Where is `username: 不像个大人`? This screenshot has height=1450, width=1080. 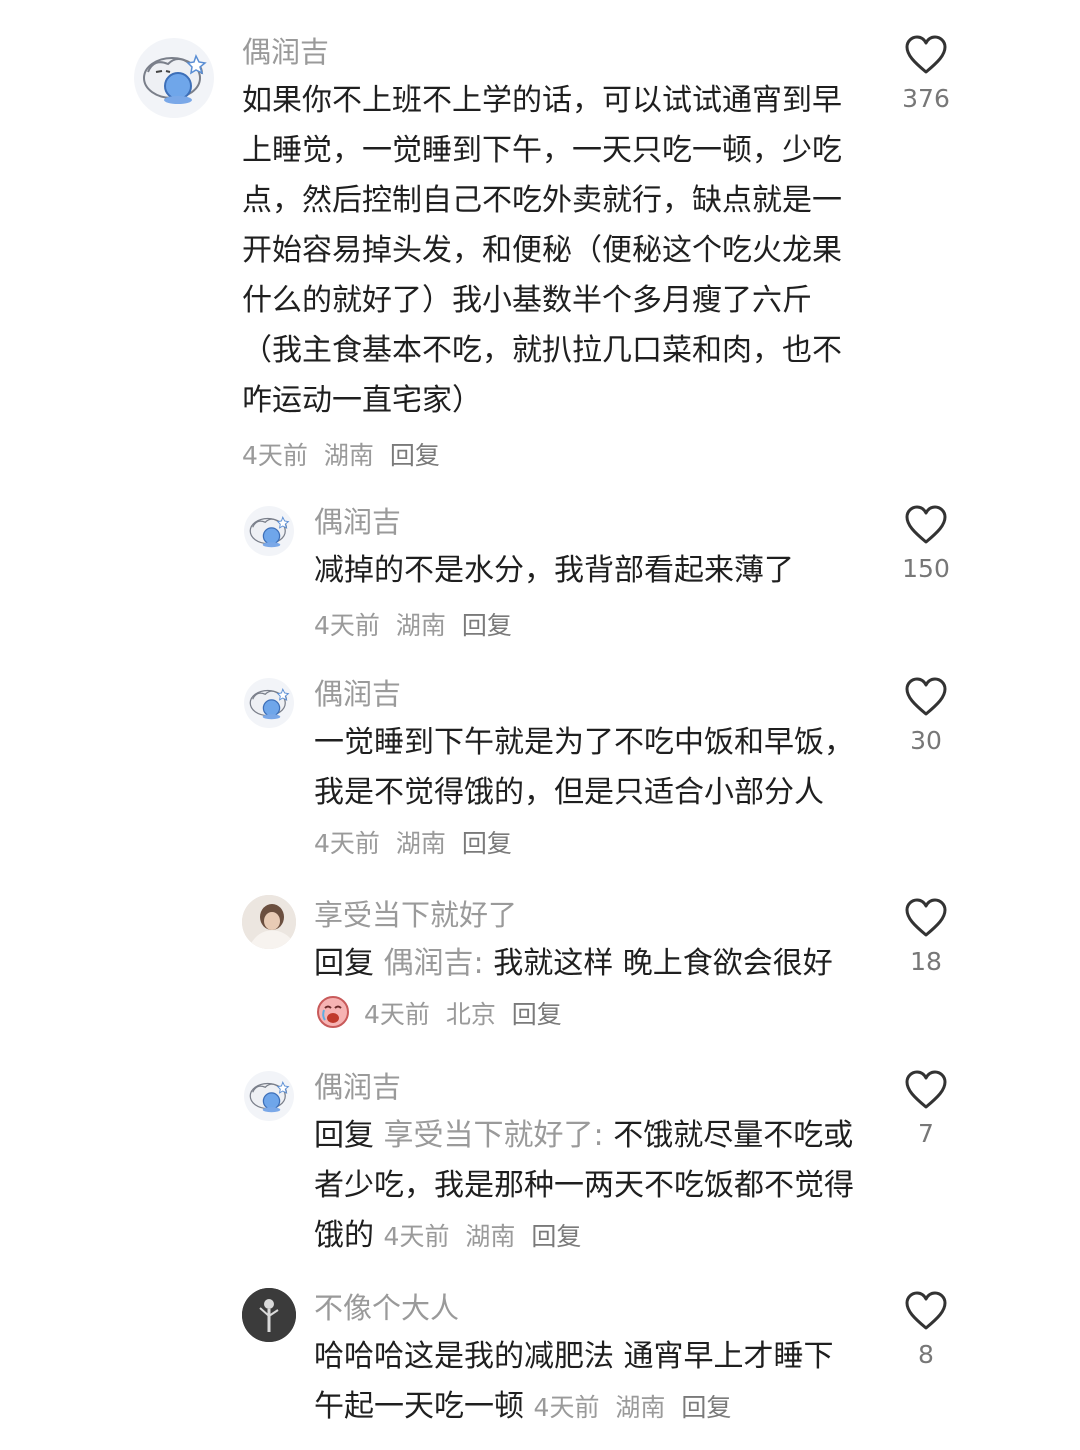
username: 不像个大人 is located at coordinates (386, 1308).